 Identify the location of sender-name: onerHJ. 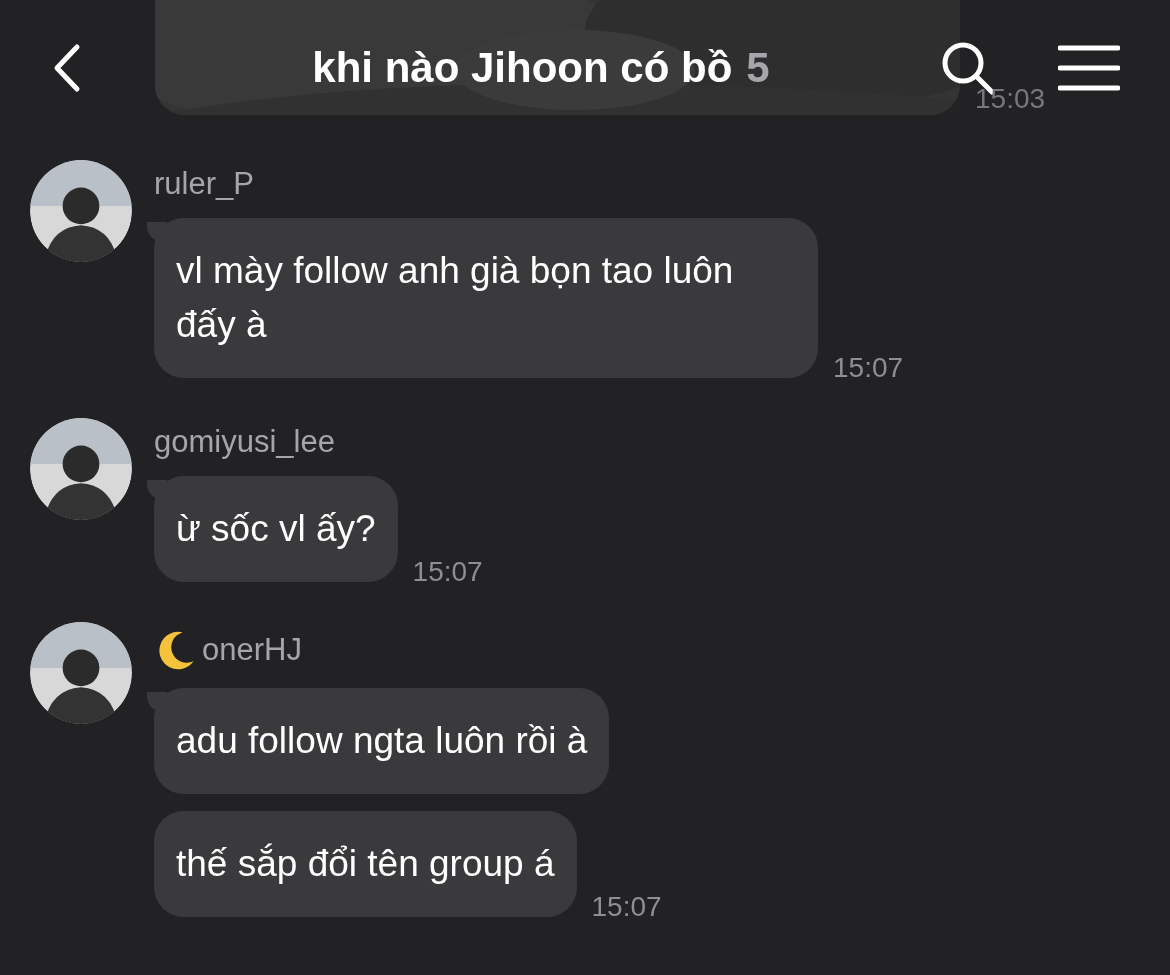
(252, 650).